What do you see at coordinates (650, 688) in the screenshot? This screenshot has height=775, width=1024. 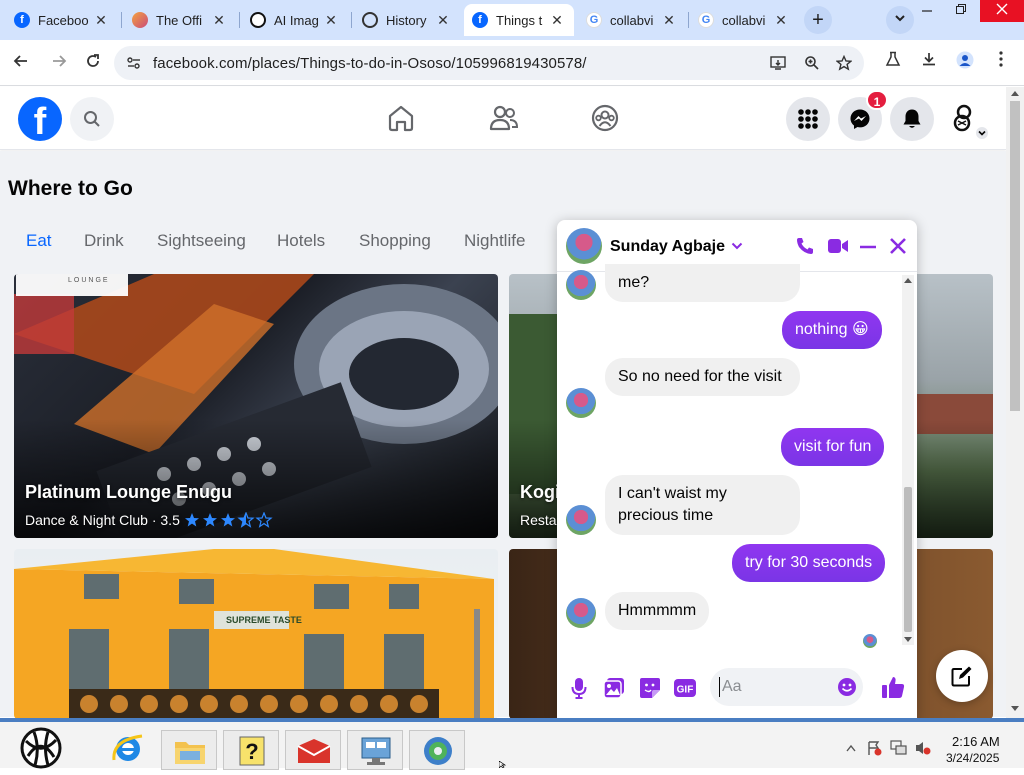 I see `sticker-icon` at bounding box center [650, 688].